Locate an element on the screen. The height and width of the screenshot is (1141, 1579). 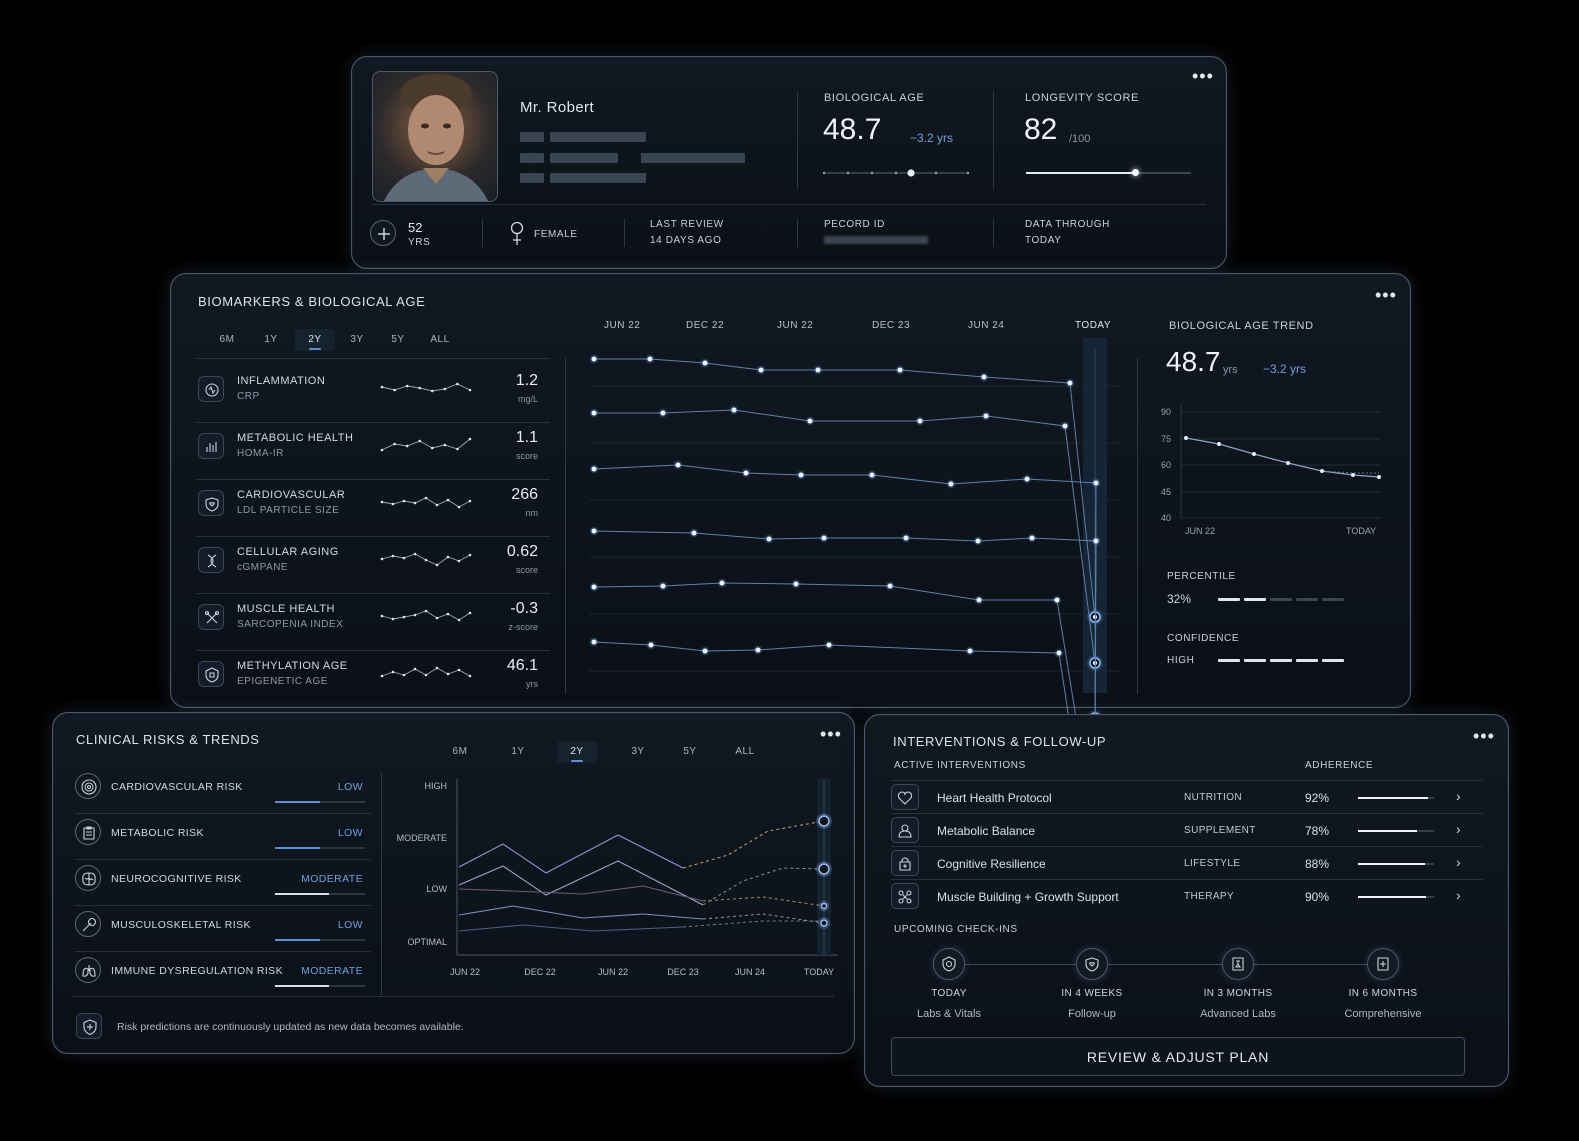
trend-point is located at coordinates (1186, 438).